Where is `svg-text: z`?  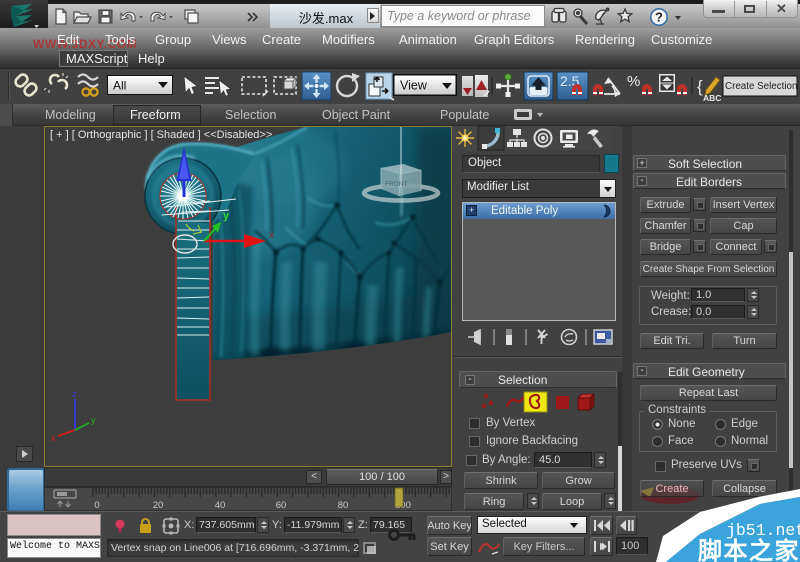
svg-text: z is located at coordinates (74, 394).